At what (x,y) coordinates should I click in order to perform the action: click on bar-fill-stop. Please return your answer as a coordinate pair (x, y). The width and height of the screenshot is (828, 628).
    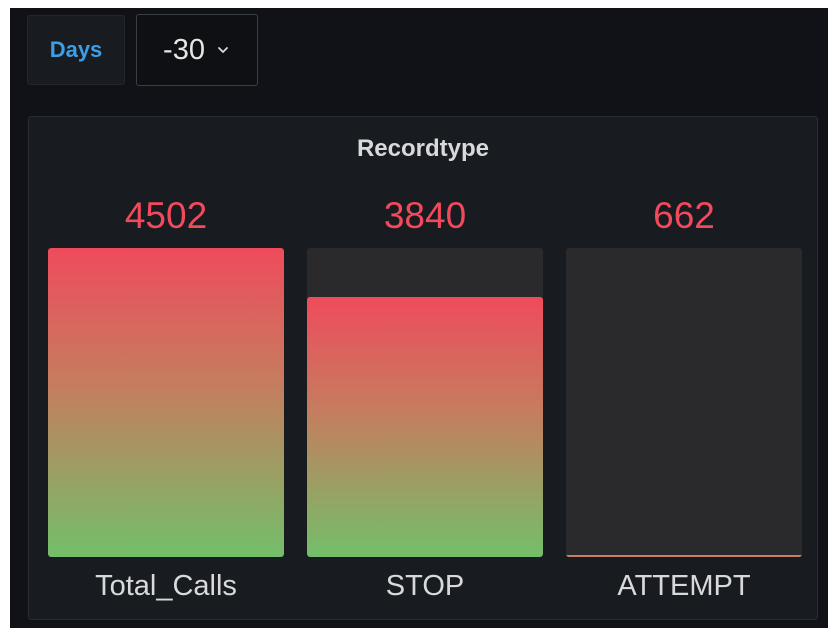
    Looking at the image, I should click on (425, 427).